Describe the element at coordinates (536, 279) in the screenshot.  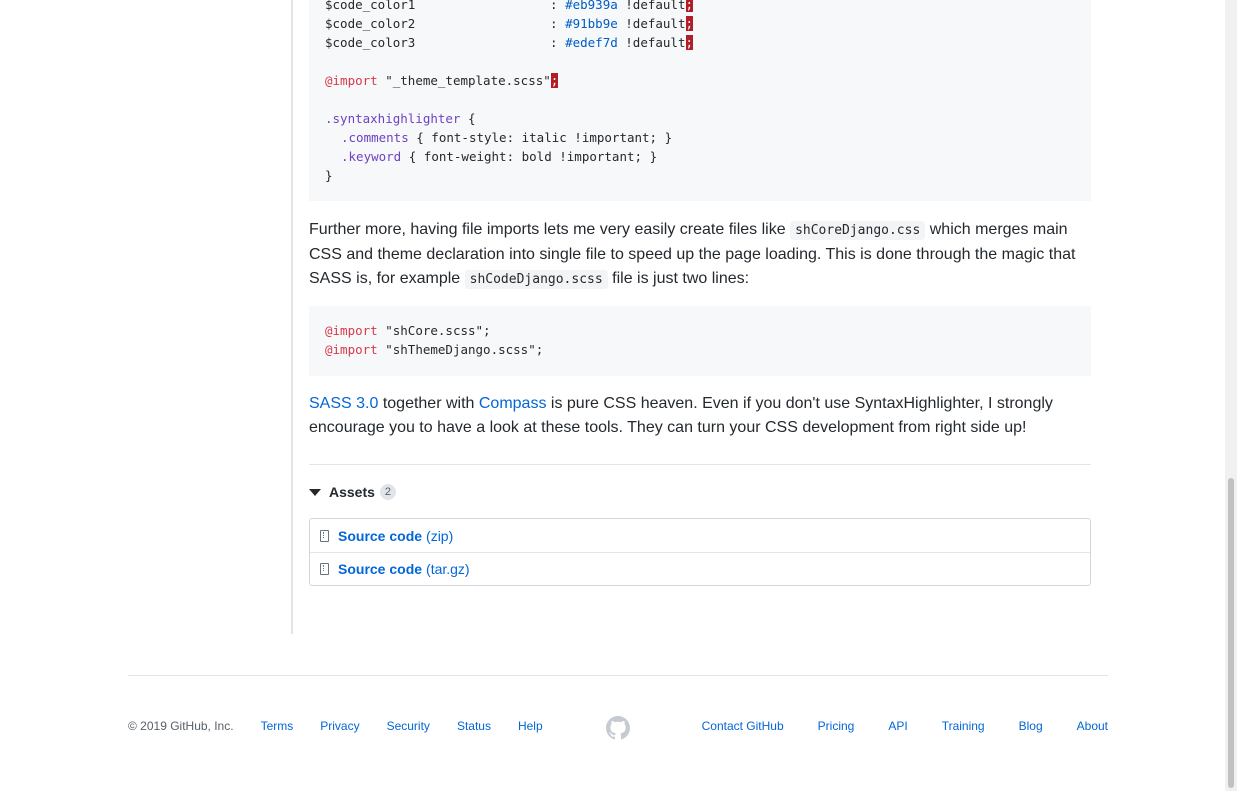
I see `inline-code: shCodeDjango.scss` at that location.